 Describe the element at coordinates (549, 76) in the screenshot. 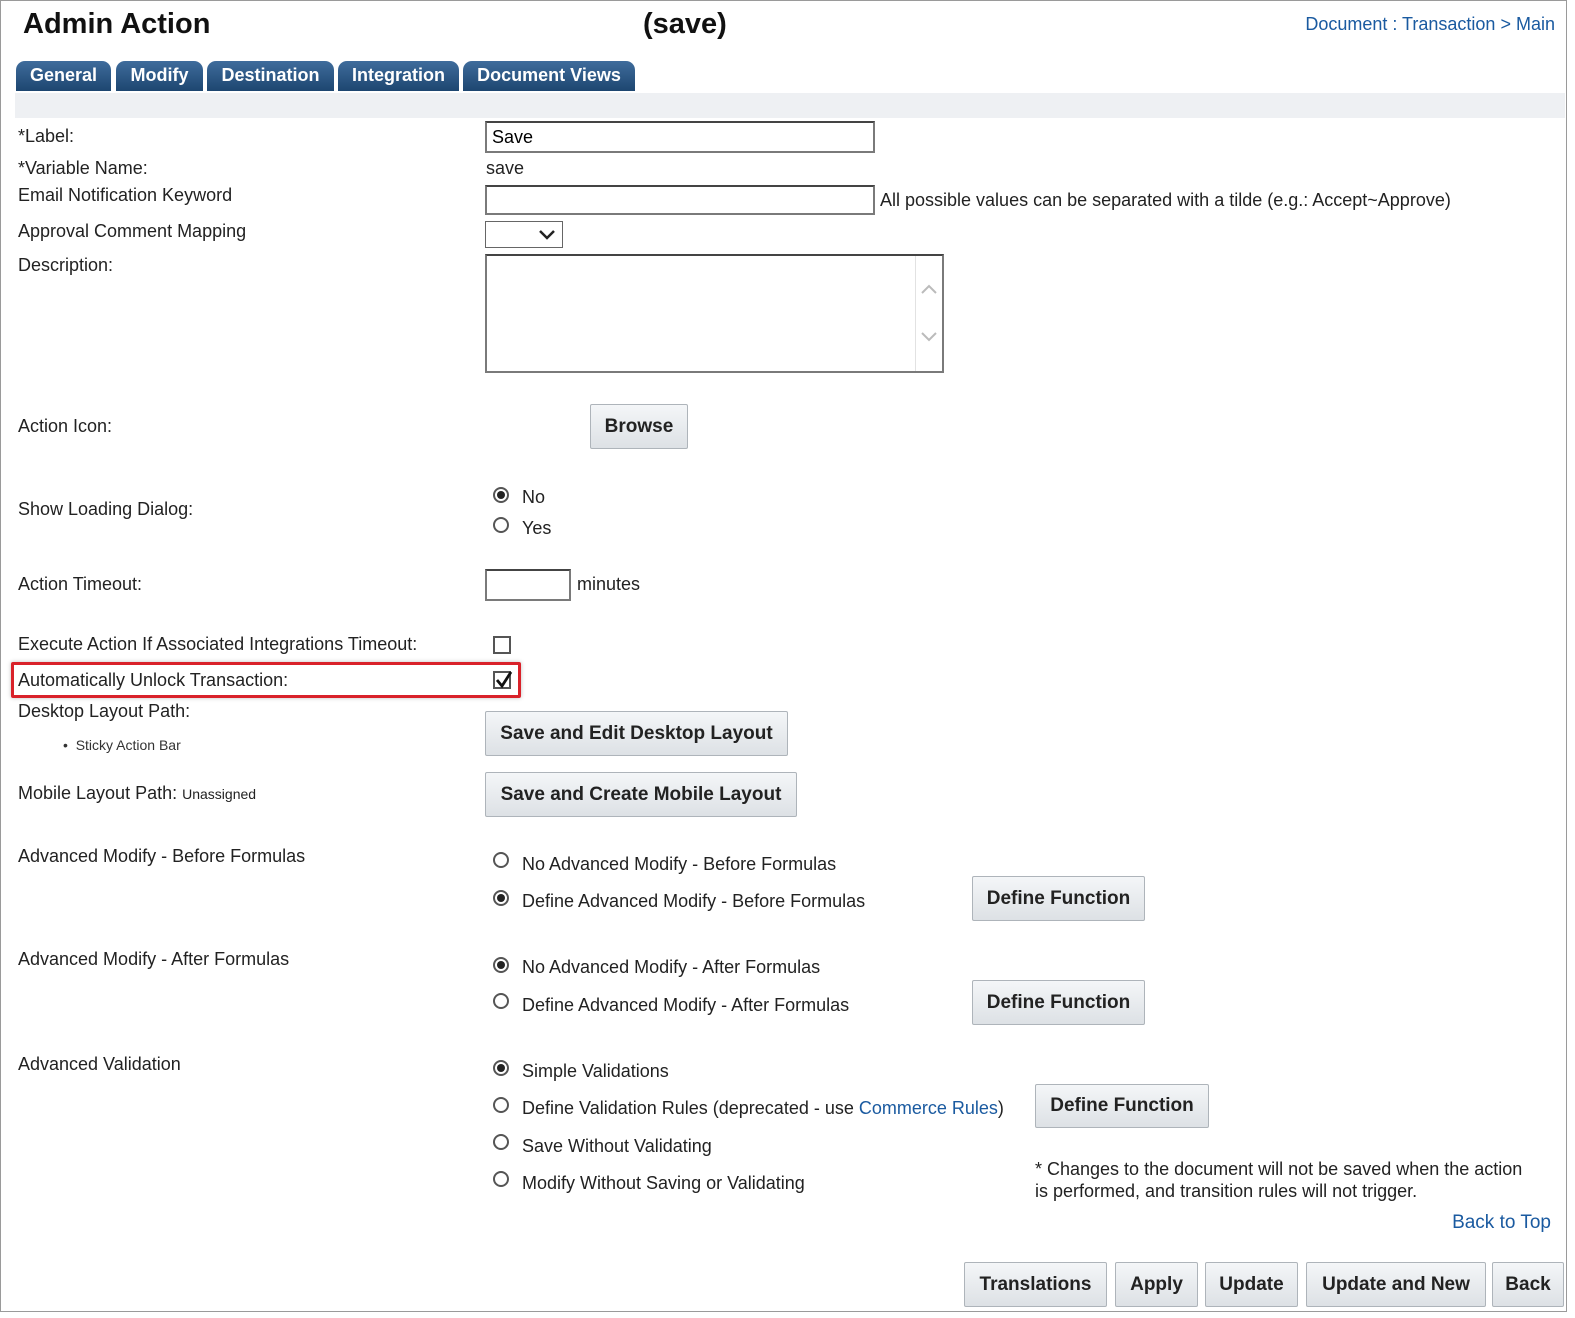

I see `tab-document-views: Document Views` at that location.